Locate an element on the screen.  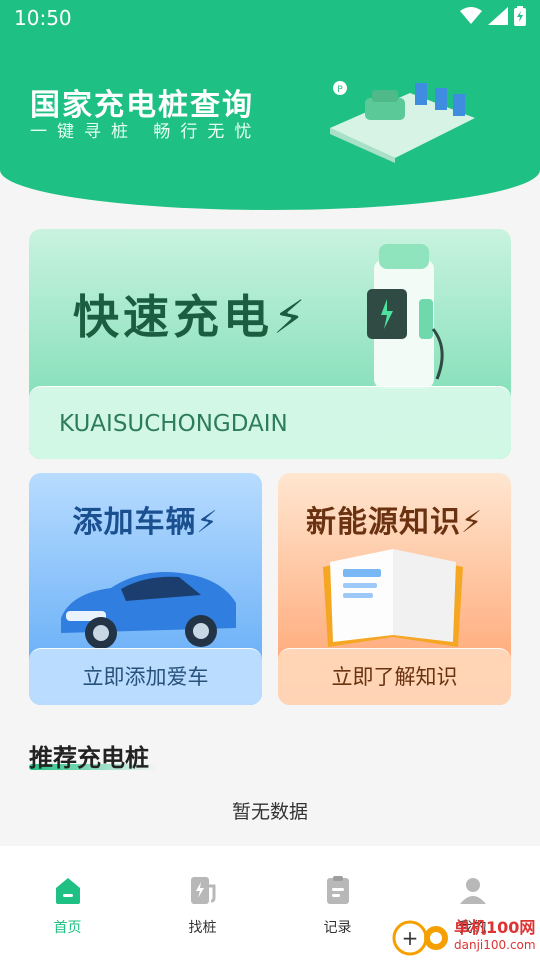
add-vehicle-title: 添加车辆⚡ is located at coordinates (145, 522).